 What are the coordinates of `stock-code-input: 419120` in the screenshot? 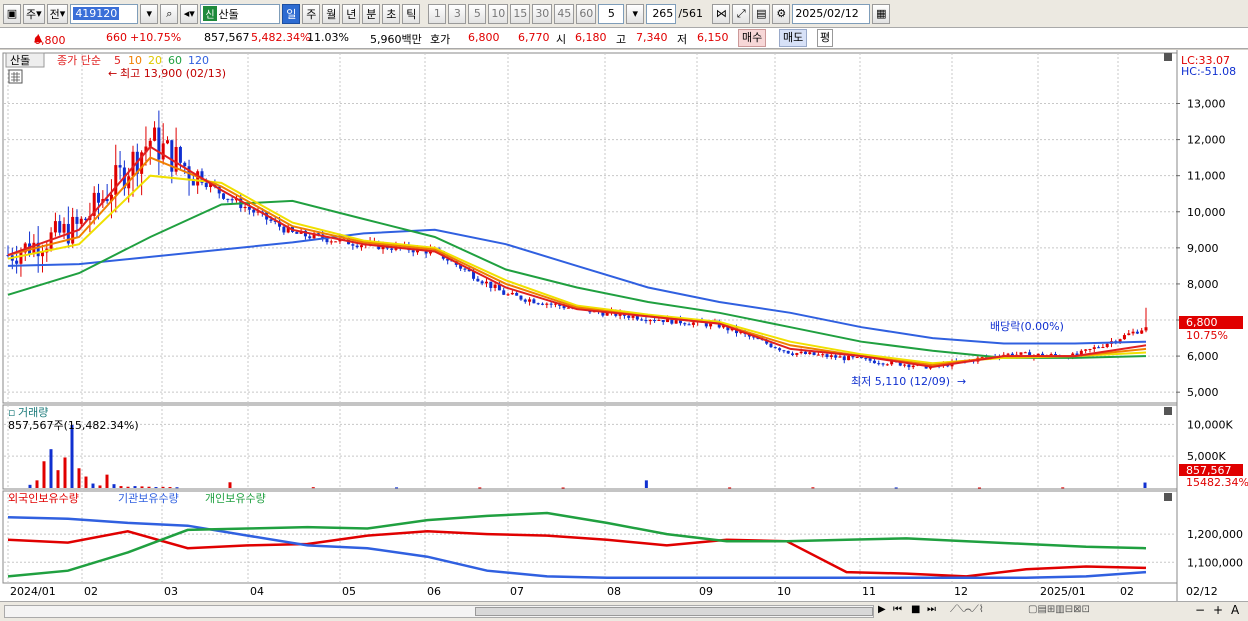 It's located at (104, 13).